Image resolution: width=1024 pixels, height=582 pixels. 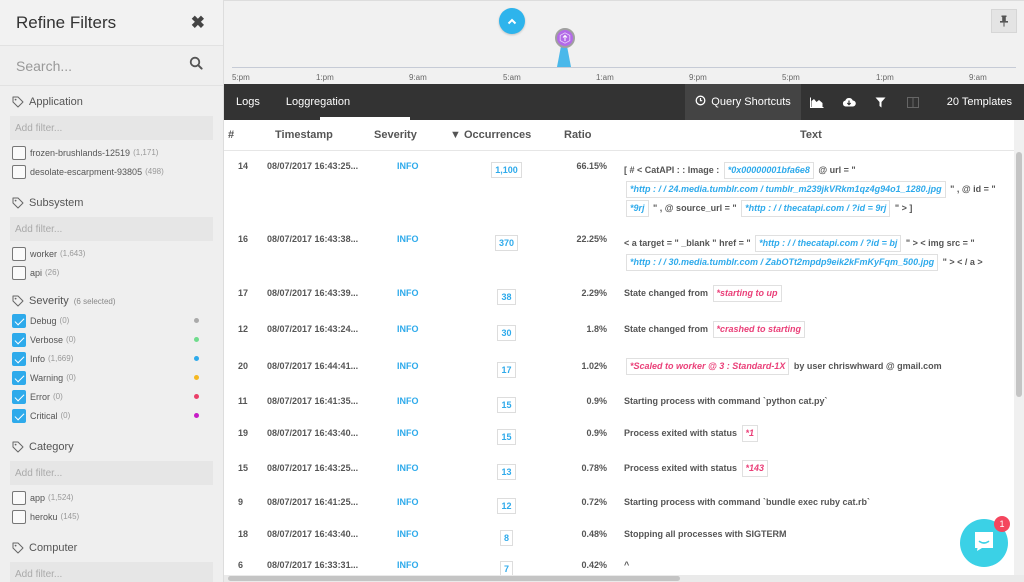 What do you see at coordinates (66, 22) in the screenshot?
I see `sidebar-title: Refine Filters` at bounding box center [66, 22].